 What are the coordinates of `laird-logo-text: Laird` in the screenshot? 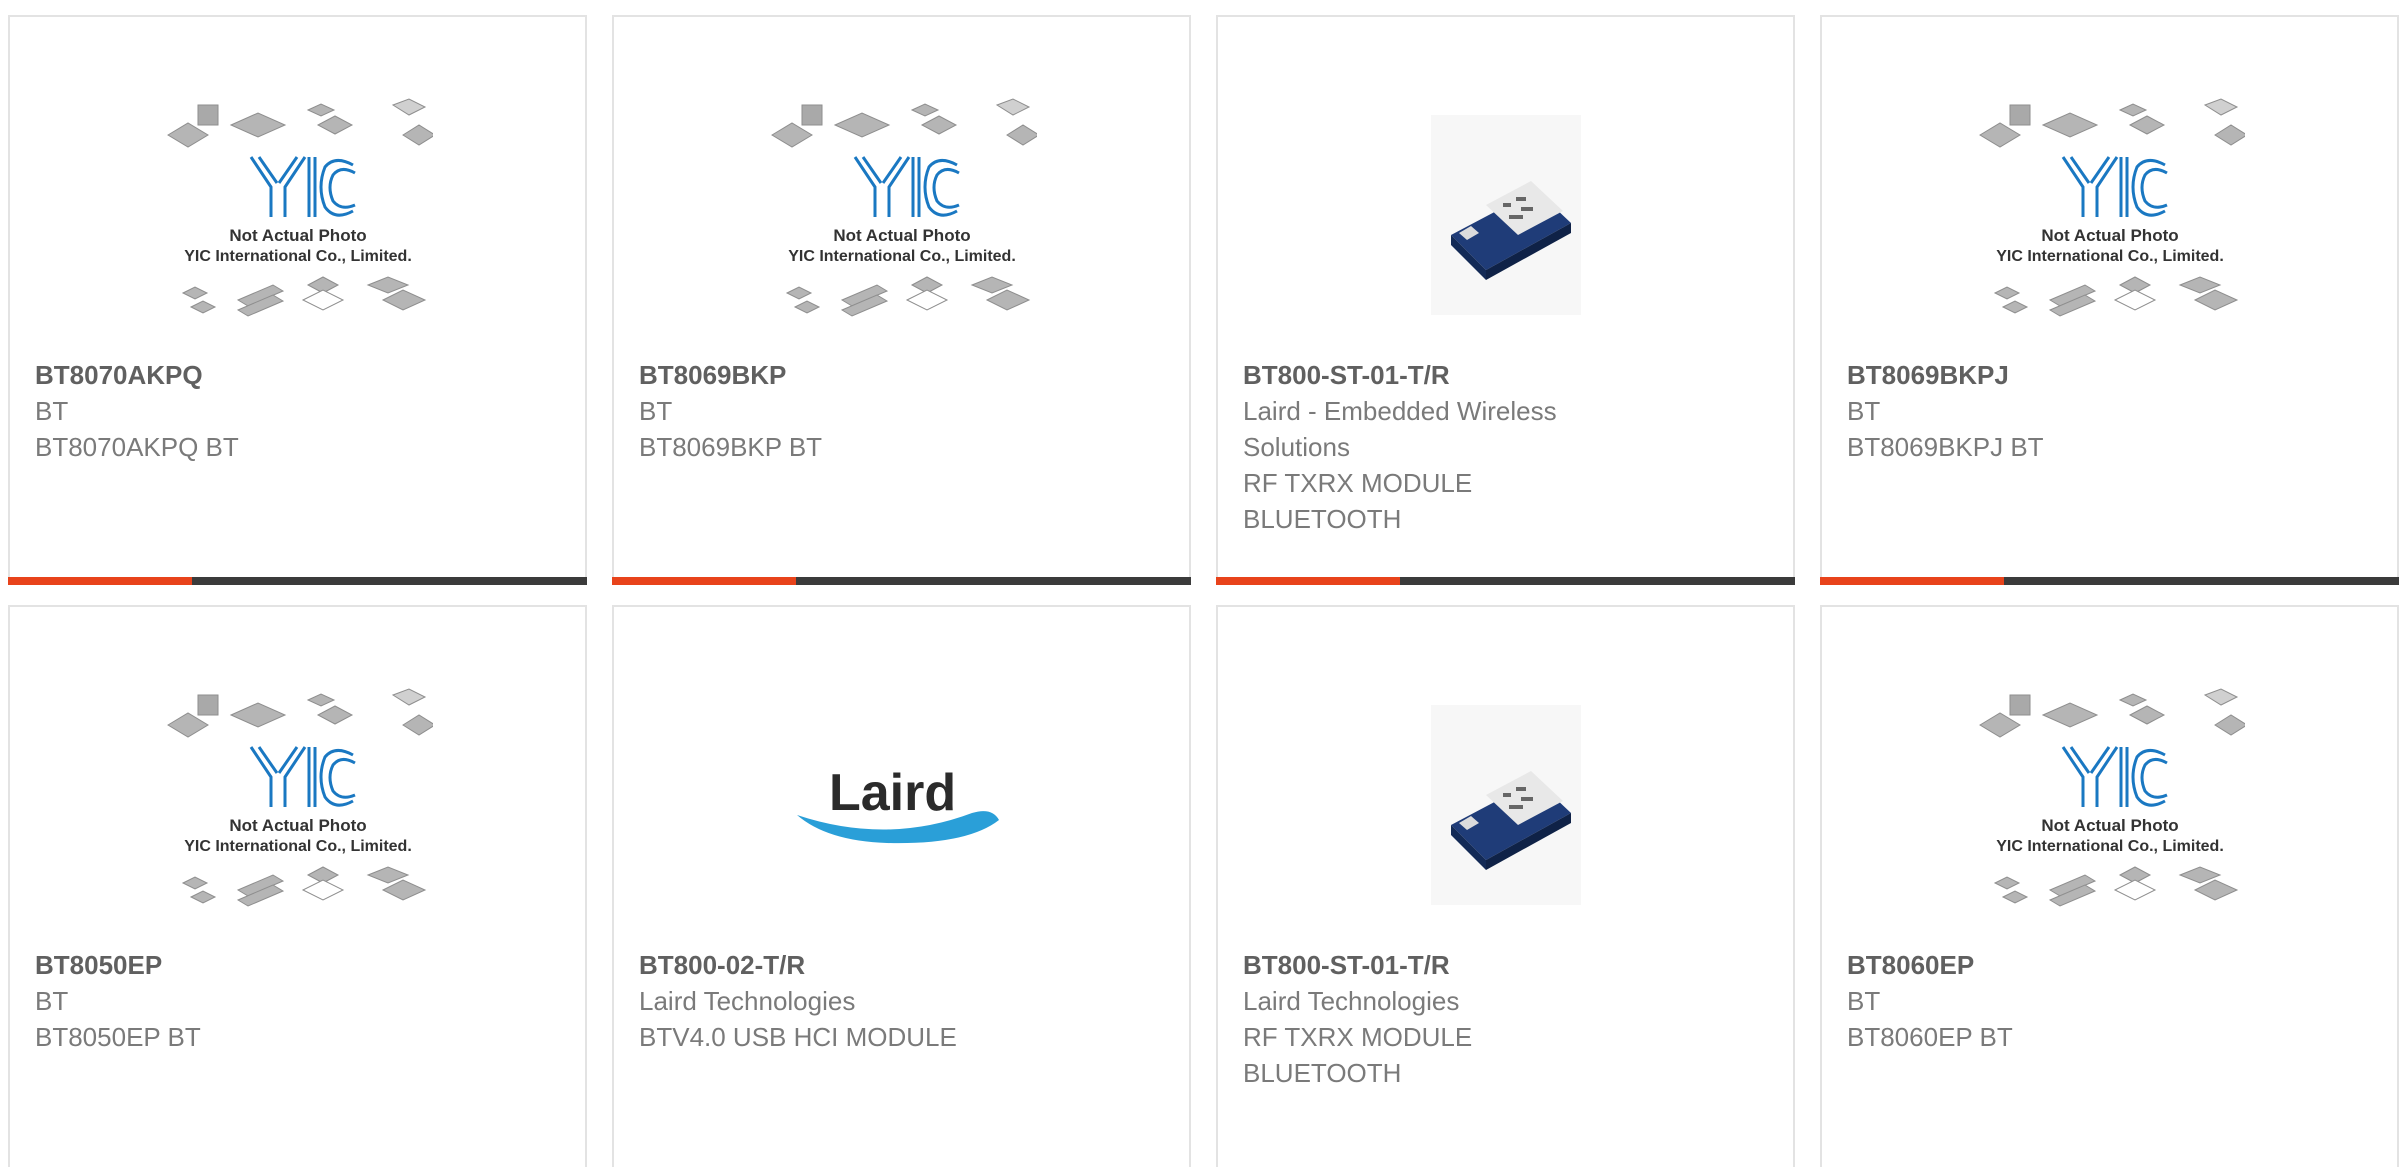 It's located at (892, 793).